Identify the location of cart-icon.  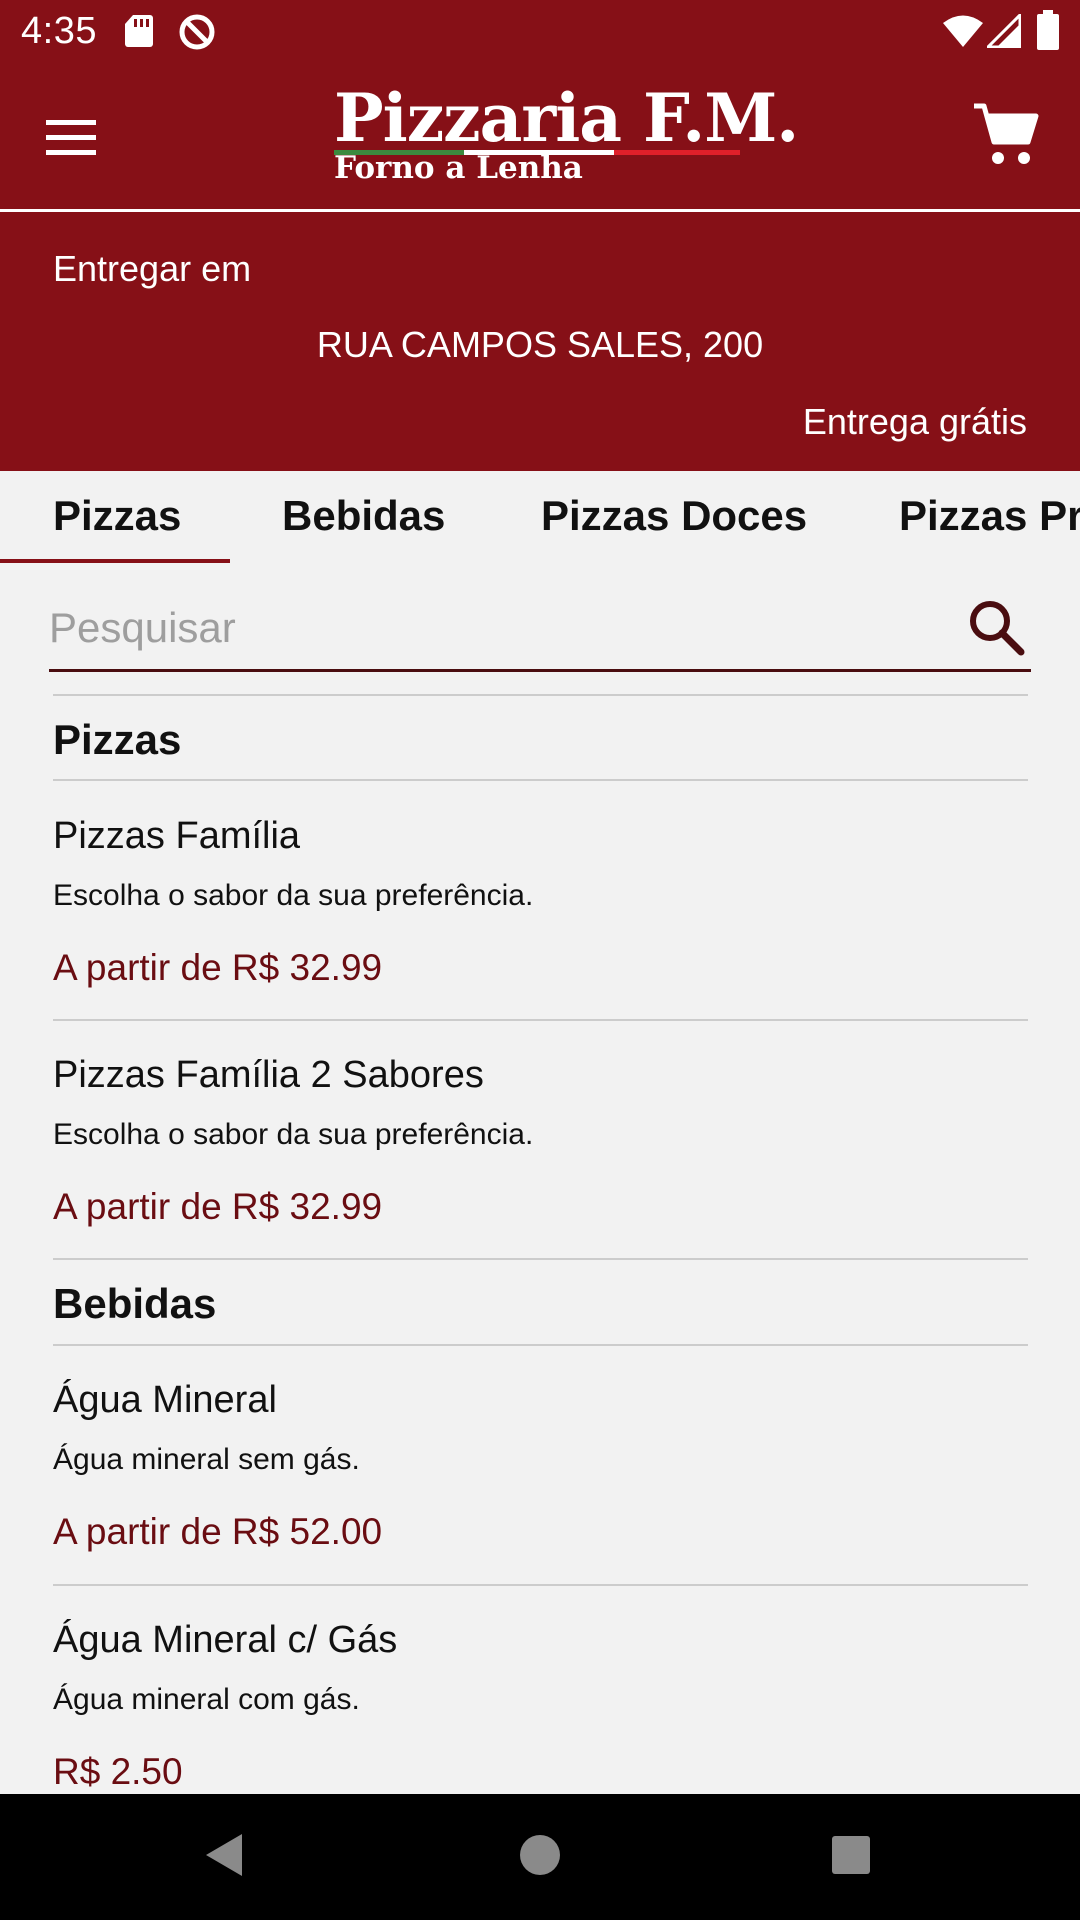
(1006, 136).